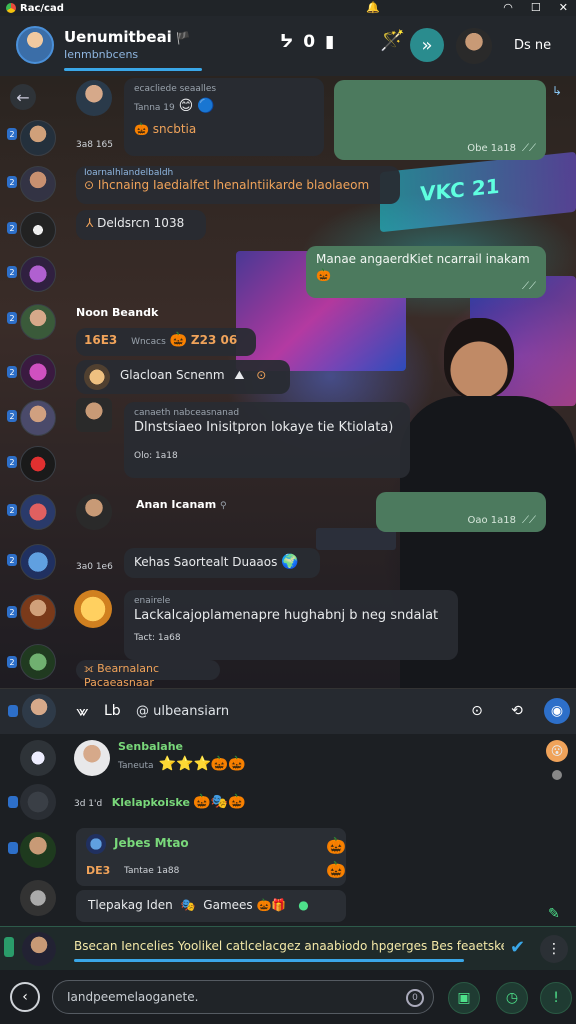  What do you see at coordinates (517, 947) in the screenshot?
I see `check-icon: ✔` at bounding box center [517, 947].